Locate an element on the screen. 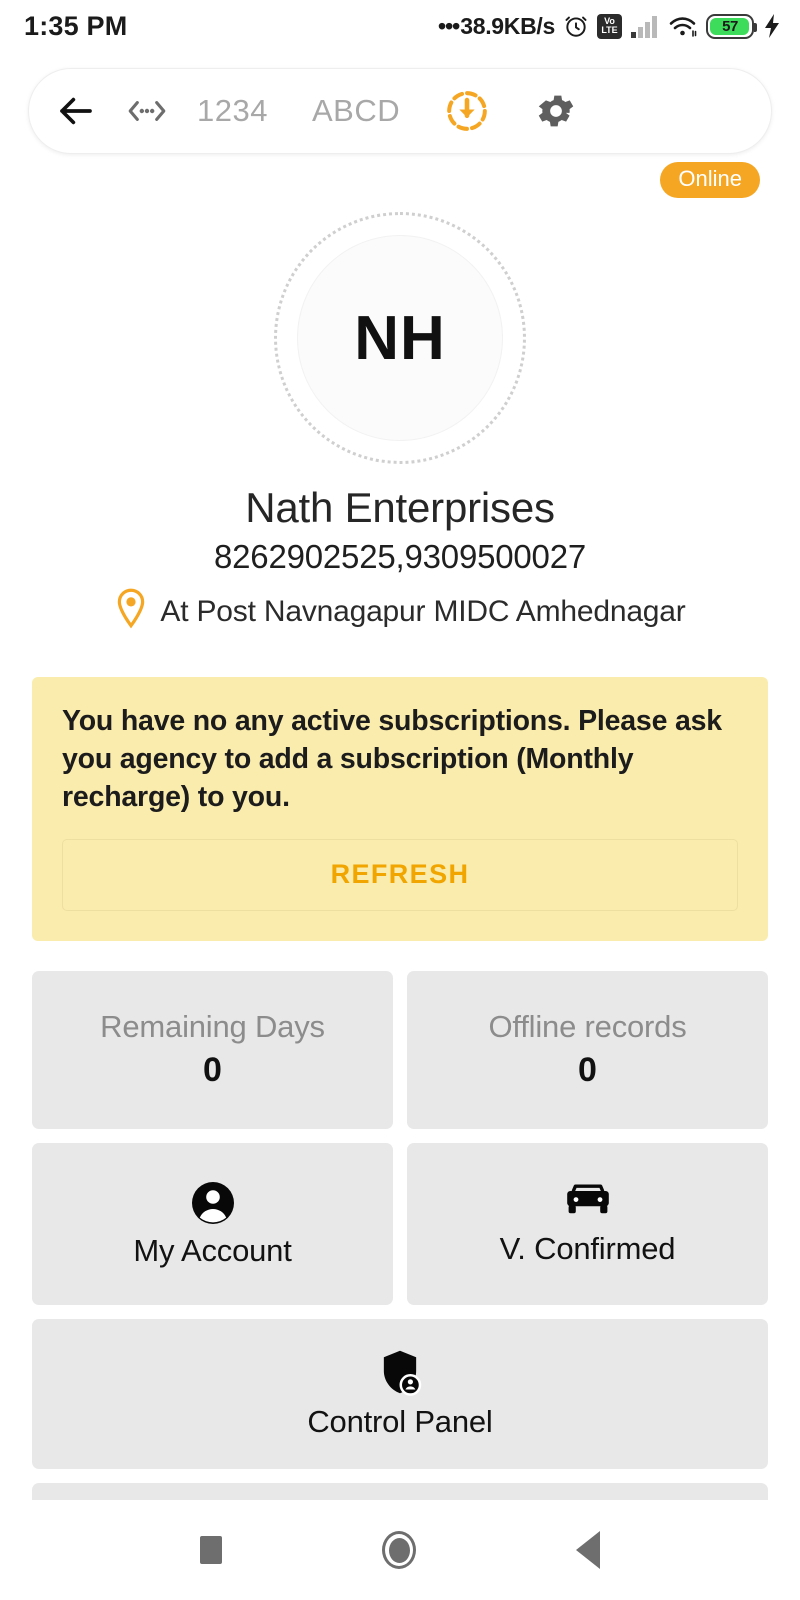 The image size is (800, 1600). recents-square-shape is located at coordinates (211, 1550).